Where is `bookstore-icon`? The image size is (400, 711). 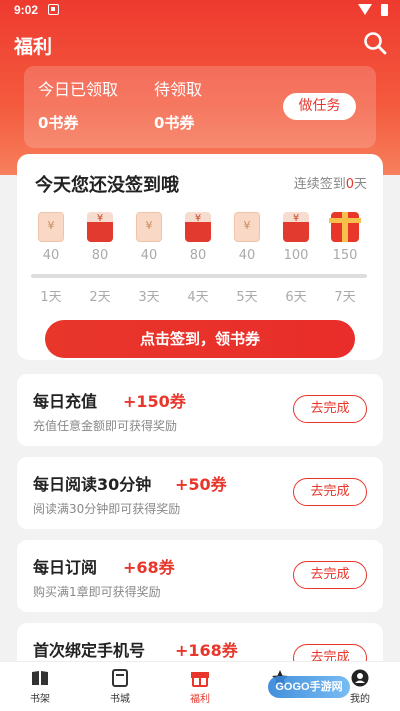 bookstore-icon is located at coordinates (120, 678).